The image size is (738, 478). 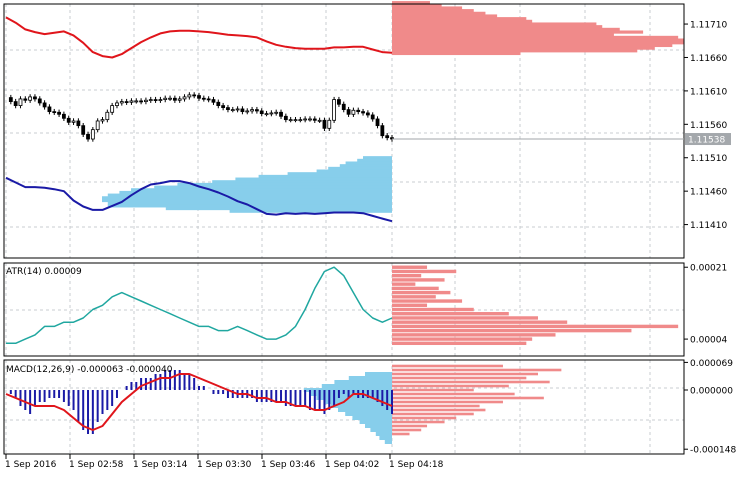 What do you see at coordinates (160, 465) in the screenshot?
I see `x-tick-label: 1 Sep 03:14` at bounding box center [160, 465].